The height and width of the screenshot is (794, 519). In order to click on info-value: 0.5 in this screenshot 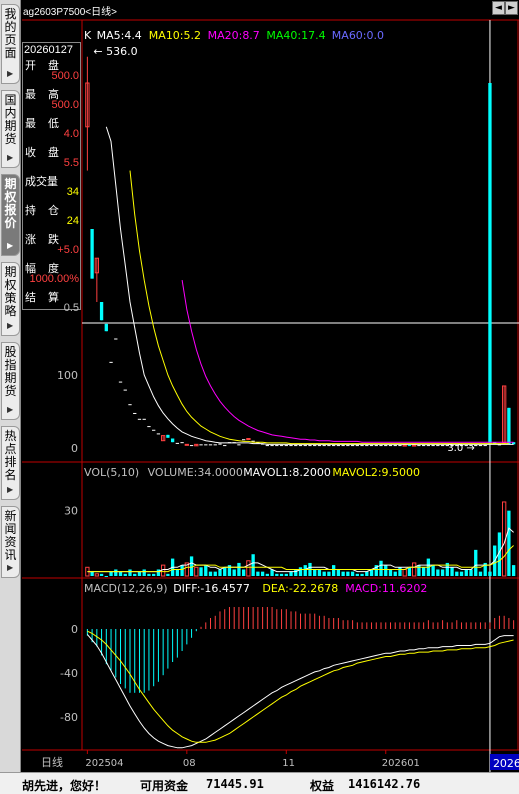, I will do `click(71, 308)`.